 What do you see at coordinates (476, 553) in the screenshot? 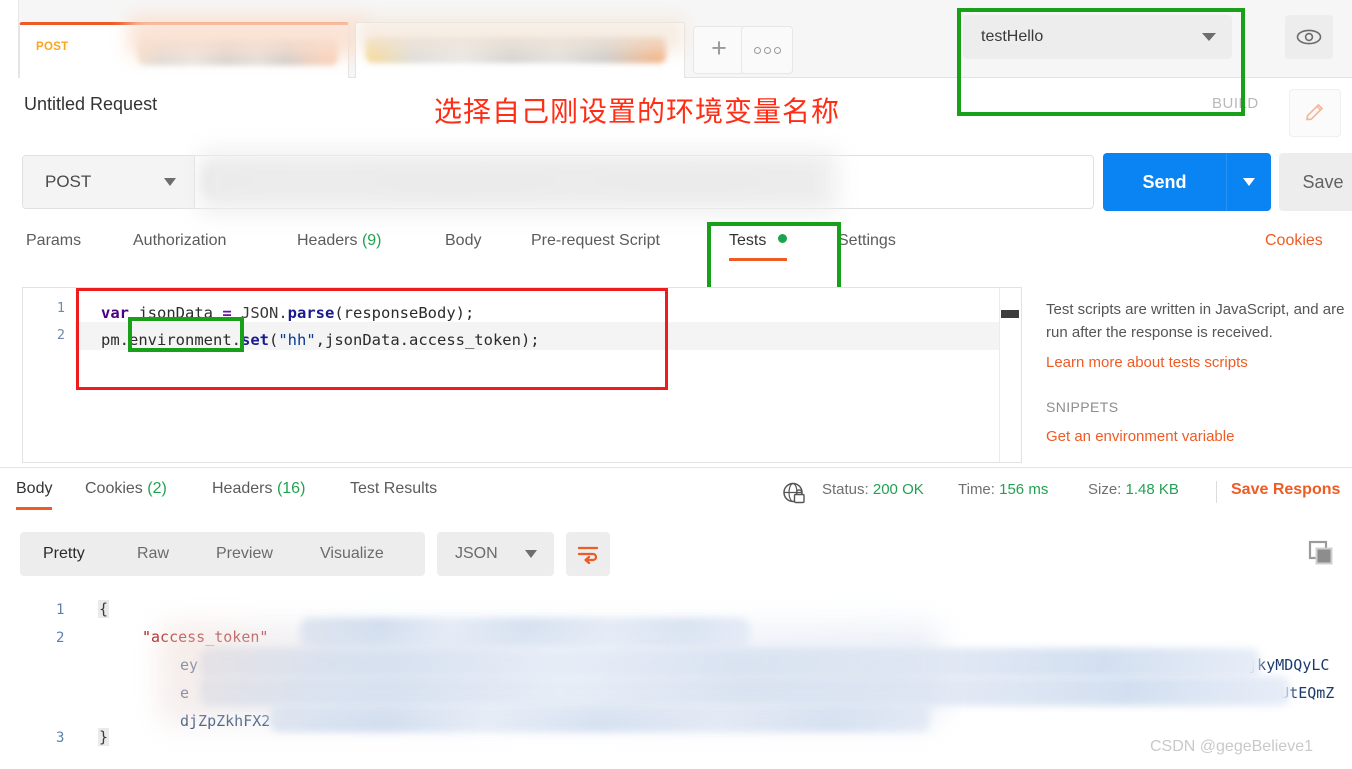
I see `content-type-label: JSON` at bounding box center [476, 553].